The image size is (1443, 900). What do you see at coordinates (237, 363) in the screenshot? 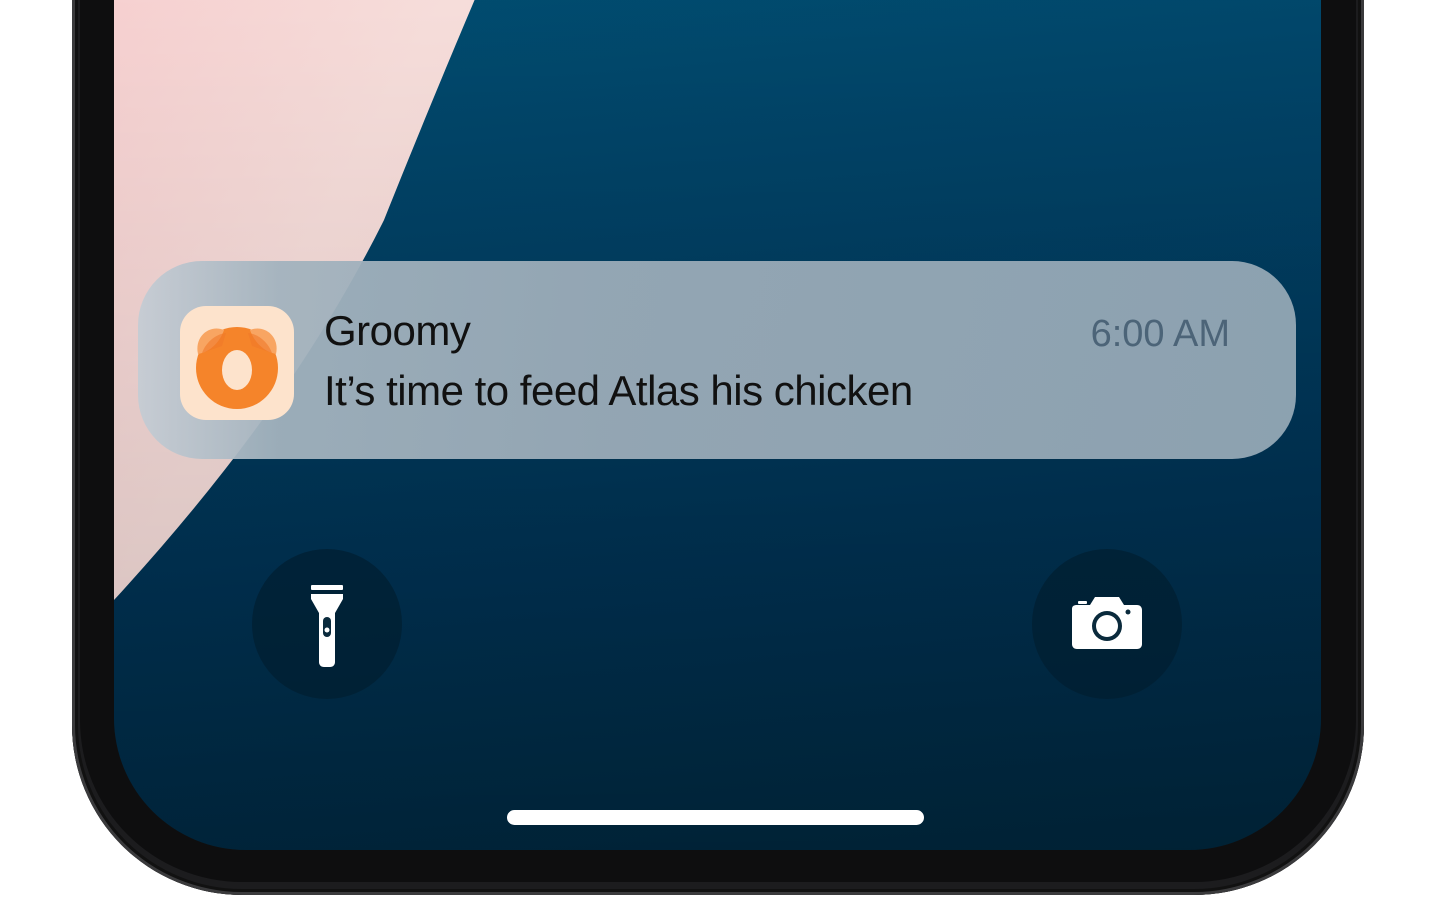
I see `groomy-dog-icon` at bounding box center [237, 363].